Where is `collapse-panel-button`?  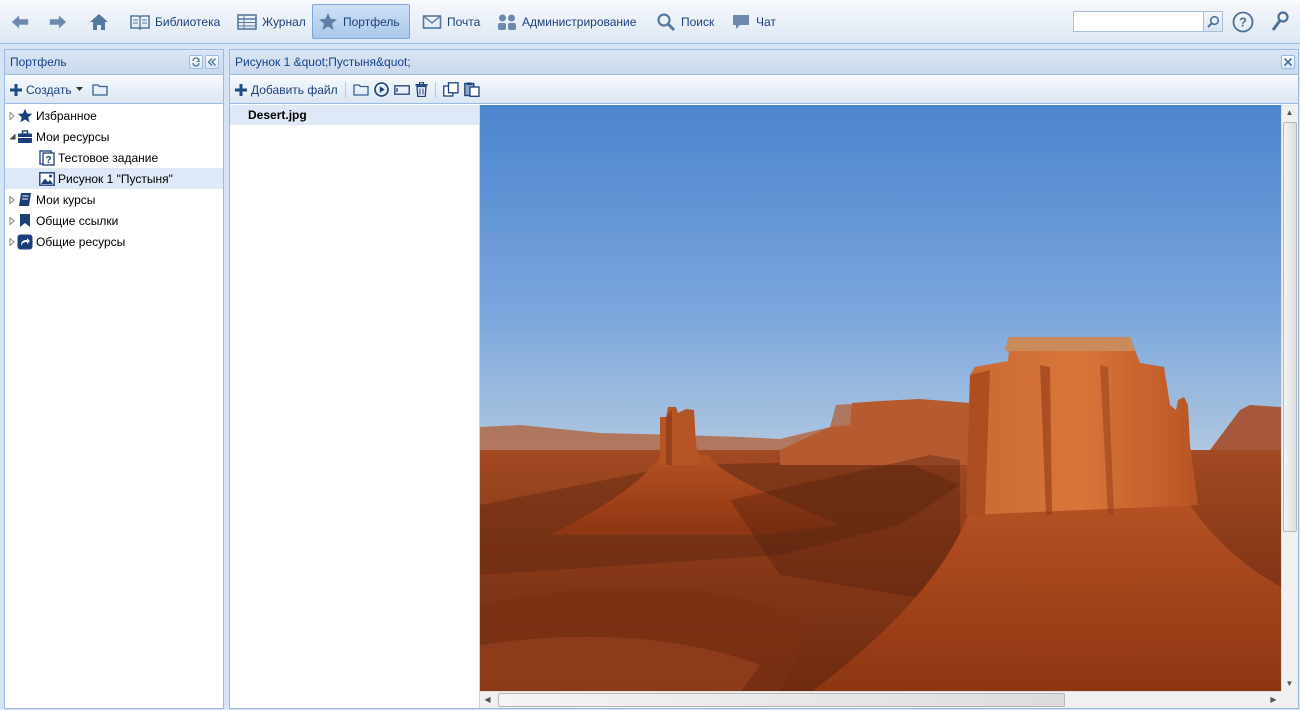
collapse-panel-button is located at coordinates (212, 62).